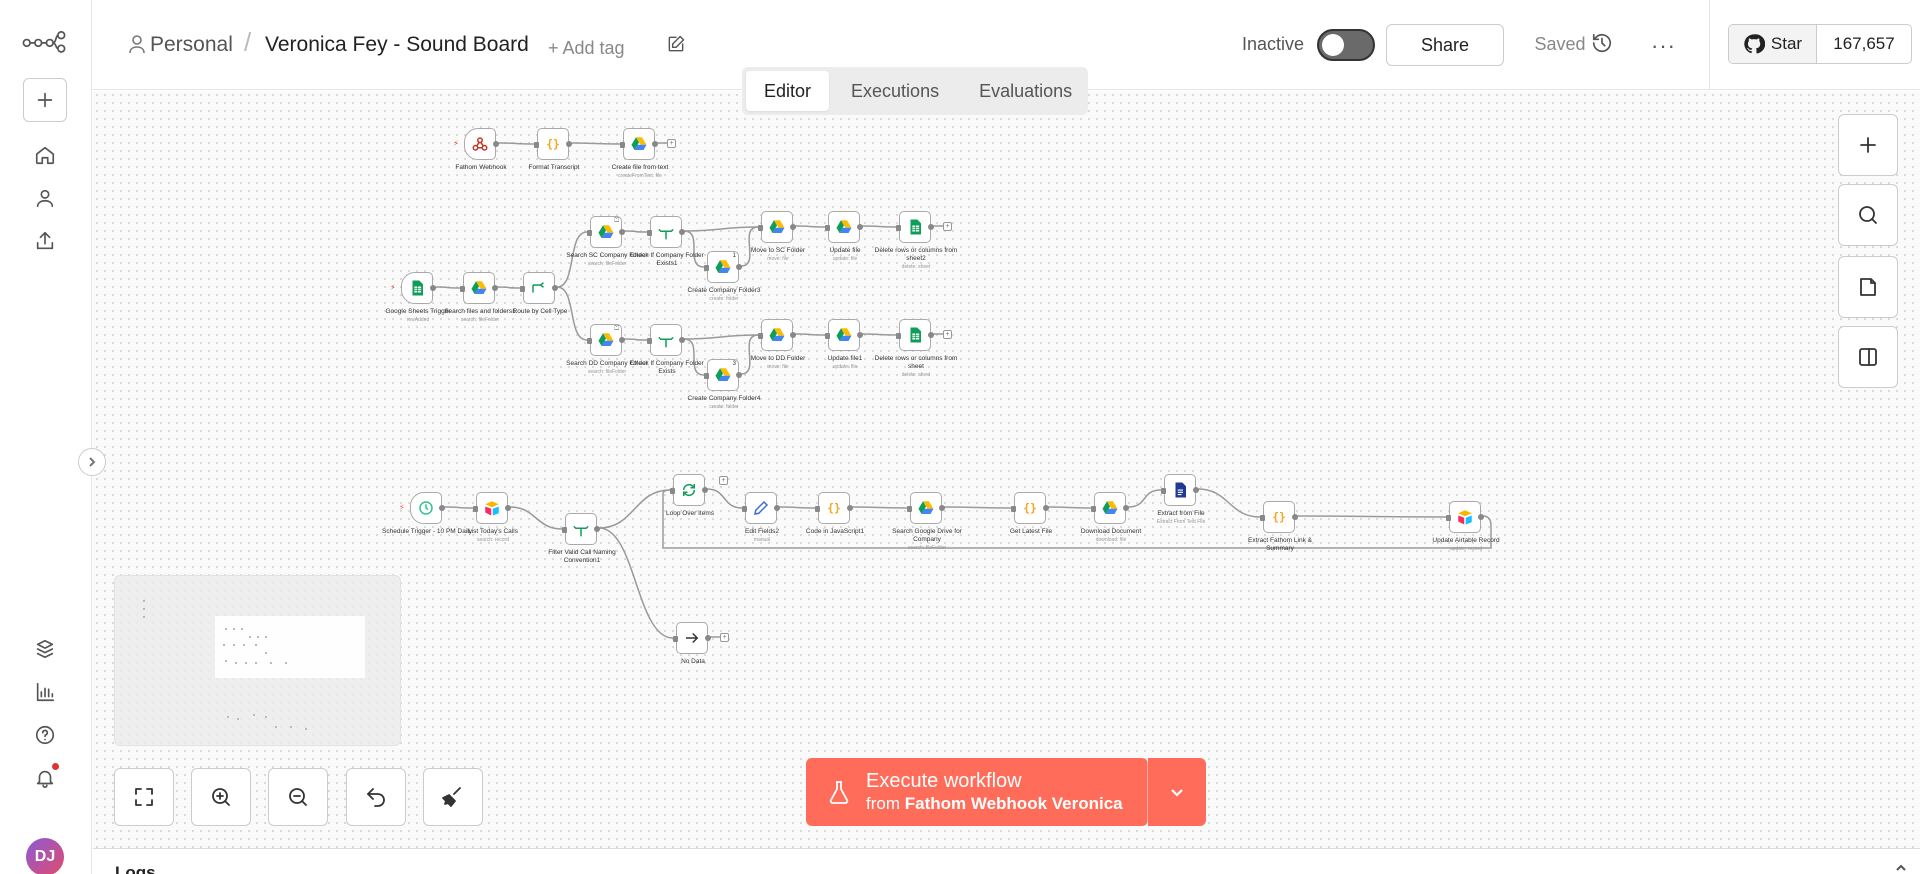 The image size is (1920, 874). What do you see at coordinates (1773, 44) in the screenshot?
I see `github-star-label-wrap: Star` at bounding box center [1773, 44].